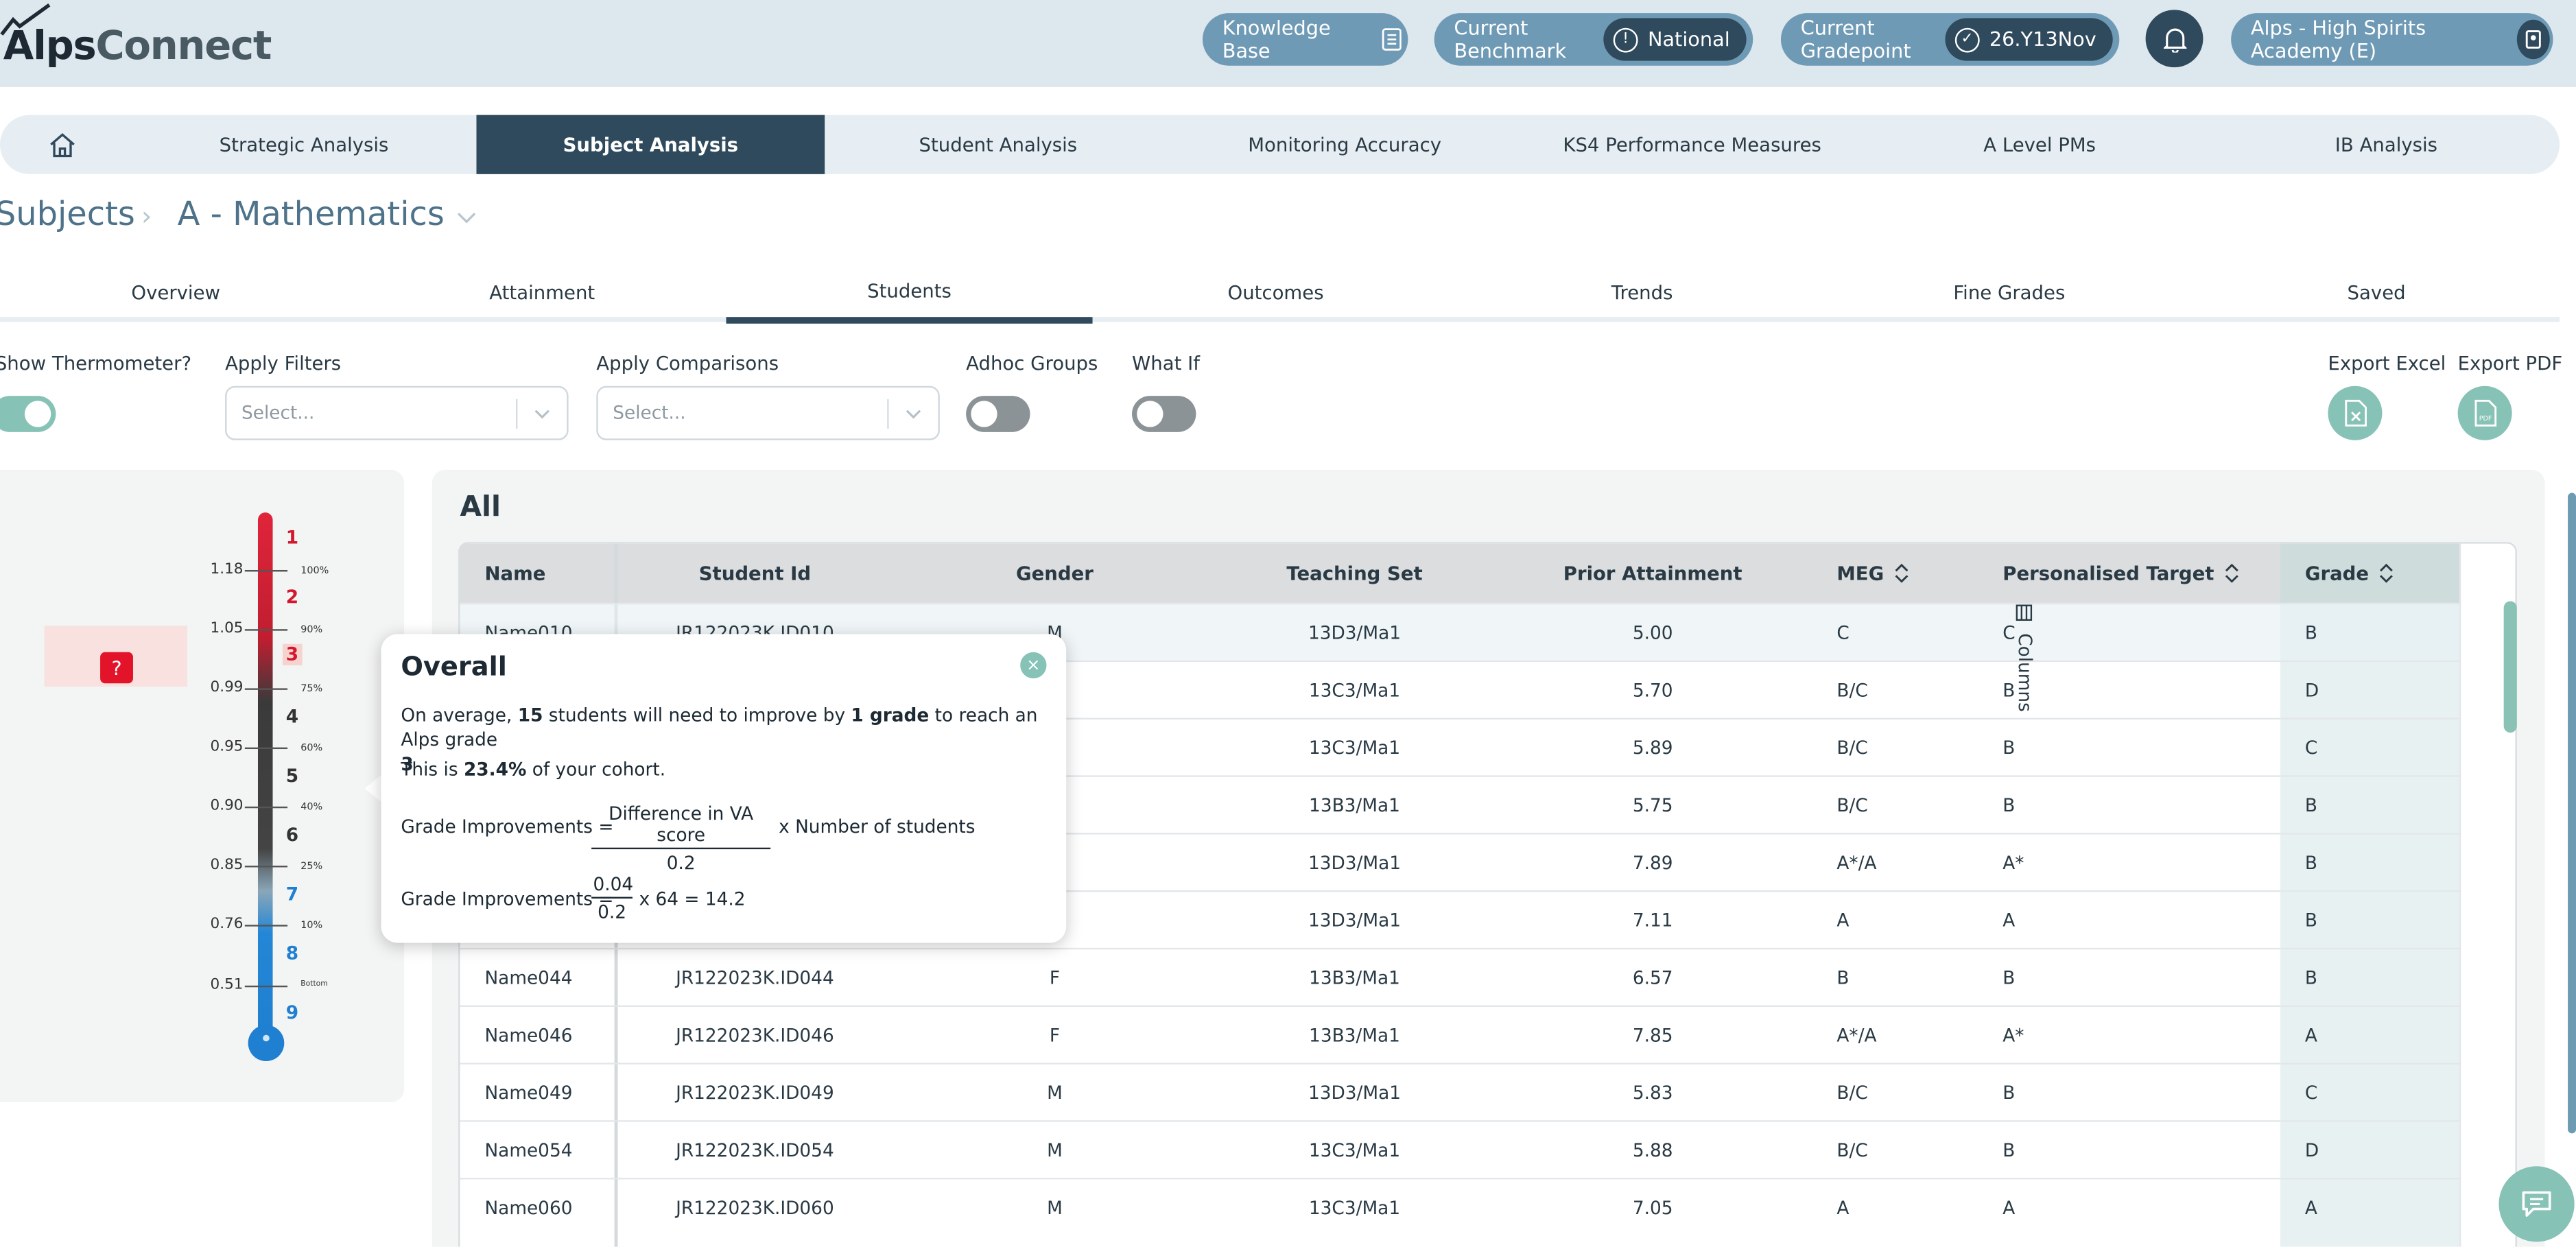  I want to click on tab-overview: Overview, so click(175, 292).